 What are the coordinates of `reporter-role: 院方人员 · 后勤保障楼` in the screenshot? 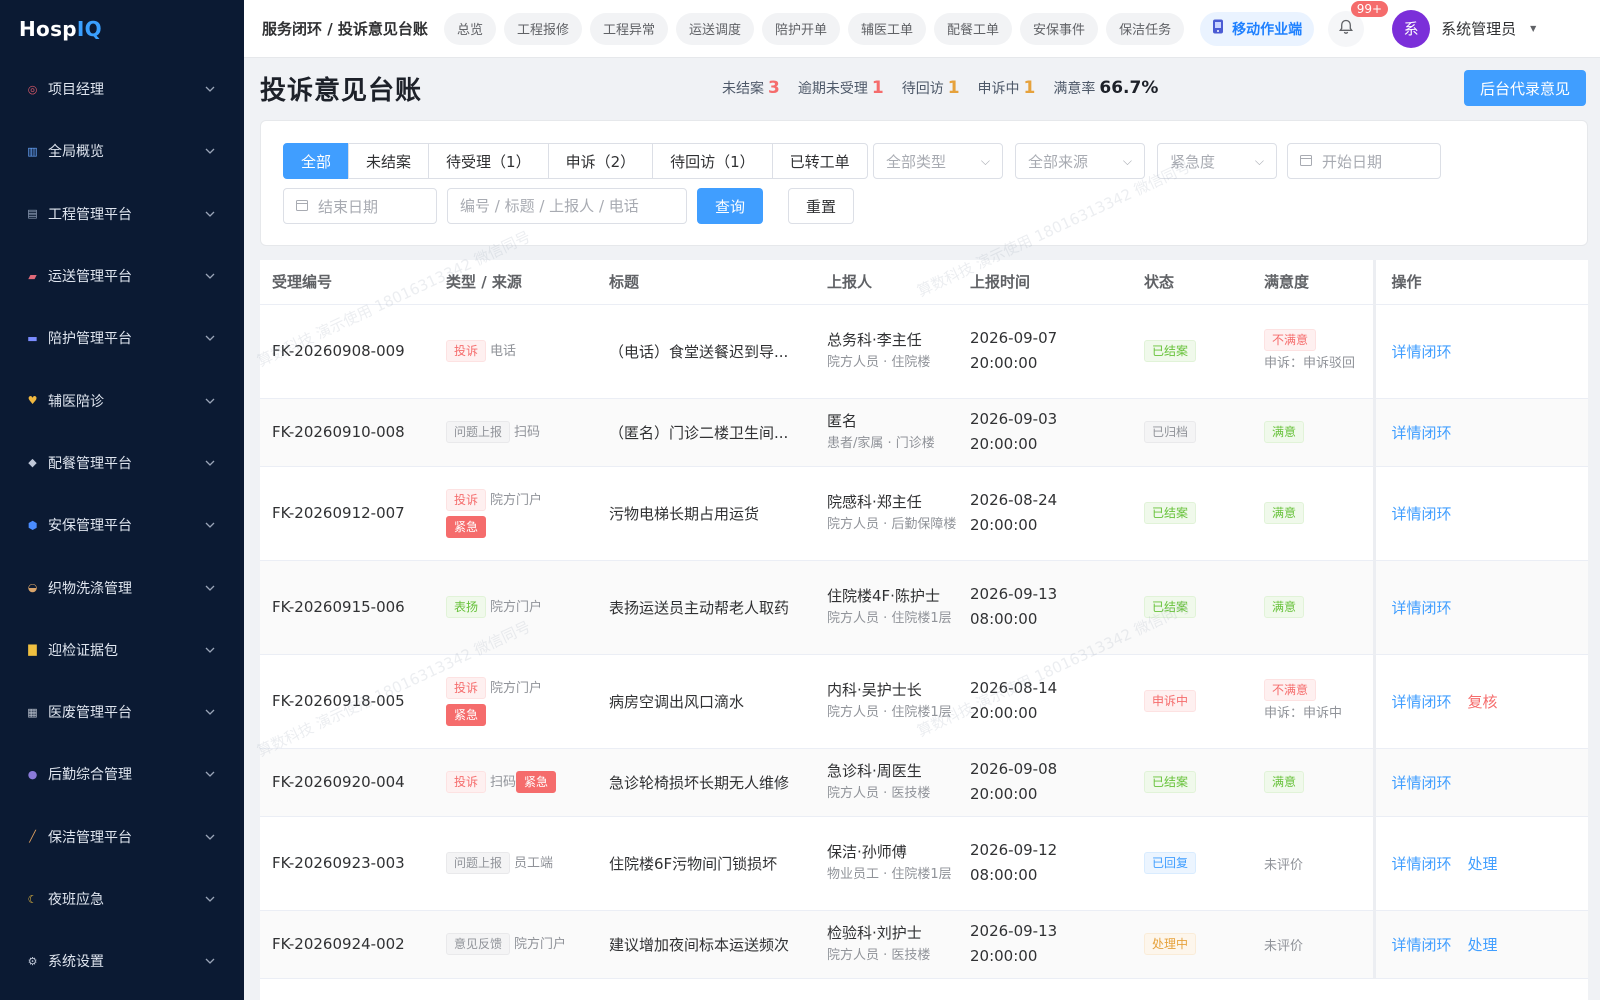 It's located at (892, 524).